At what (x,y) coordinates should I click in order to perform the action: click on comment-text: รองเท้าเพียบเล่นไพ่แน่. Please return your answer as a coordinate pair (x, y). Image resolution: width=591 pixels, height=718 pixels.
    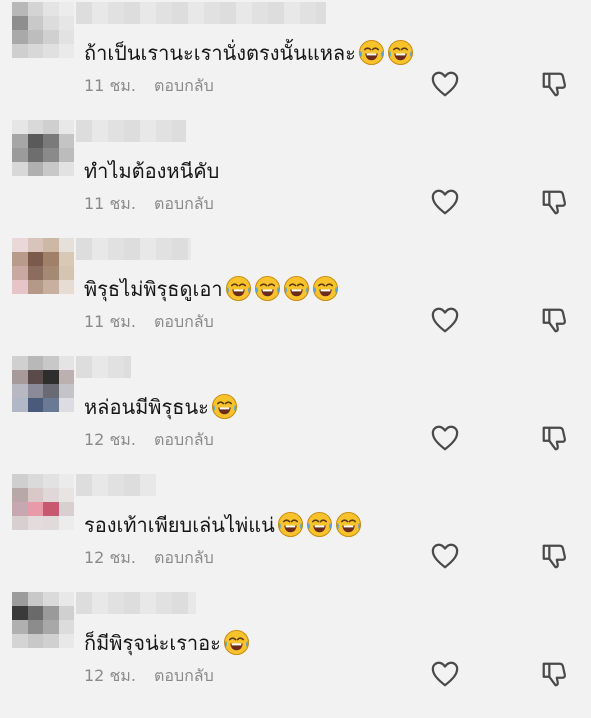
    Looking at the image, I should click on (223, 525).